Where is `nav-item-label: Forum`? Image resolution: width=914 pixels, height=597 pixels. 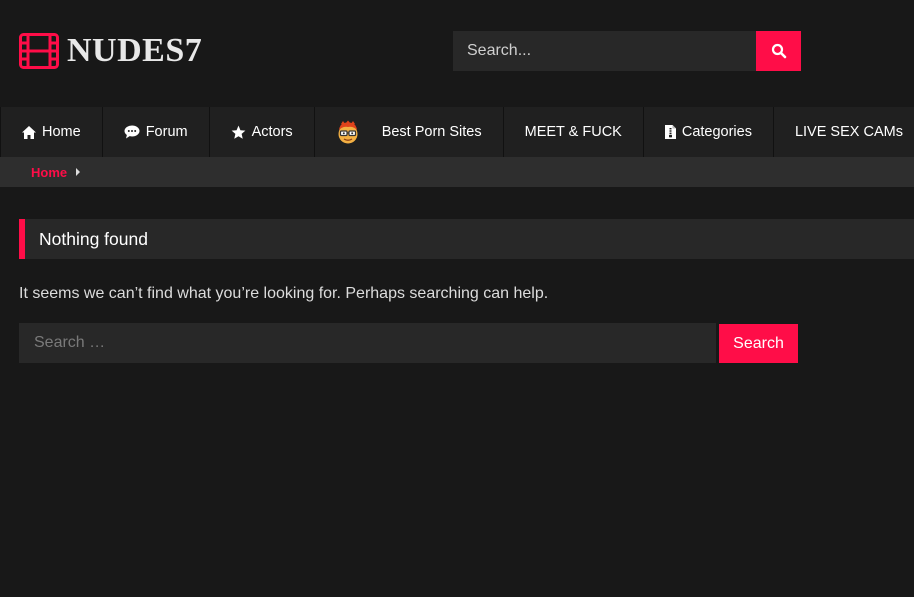
nav-item-label: Forum is located at coordinates (166, 132).